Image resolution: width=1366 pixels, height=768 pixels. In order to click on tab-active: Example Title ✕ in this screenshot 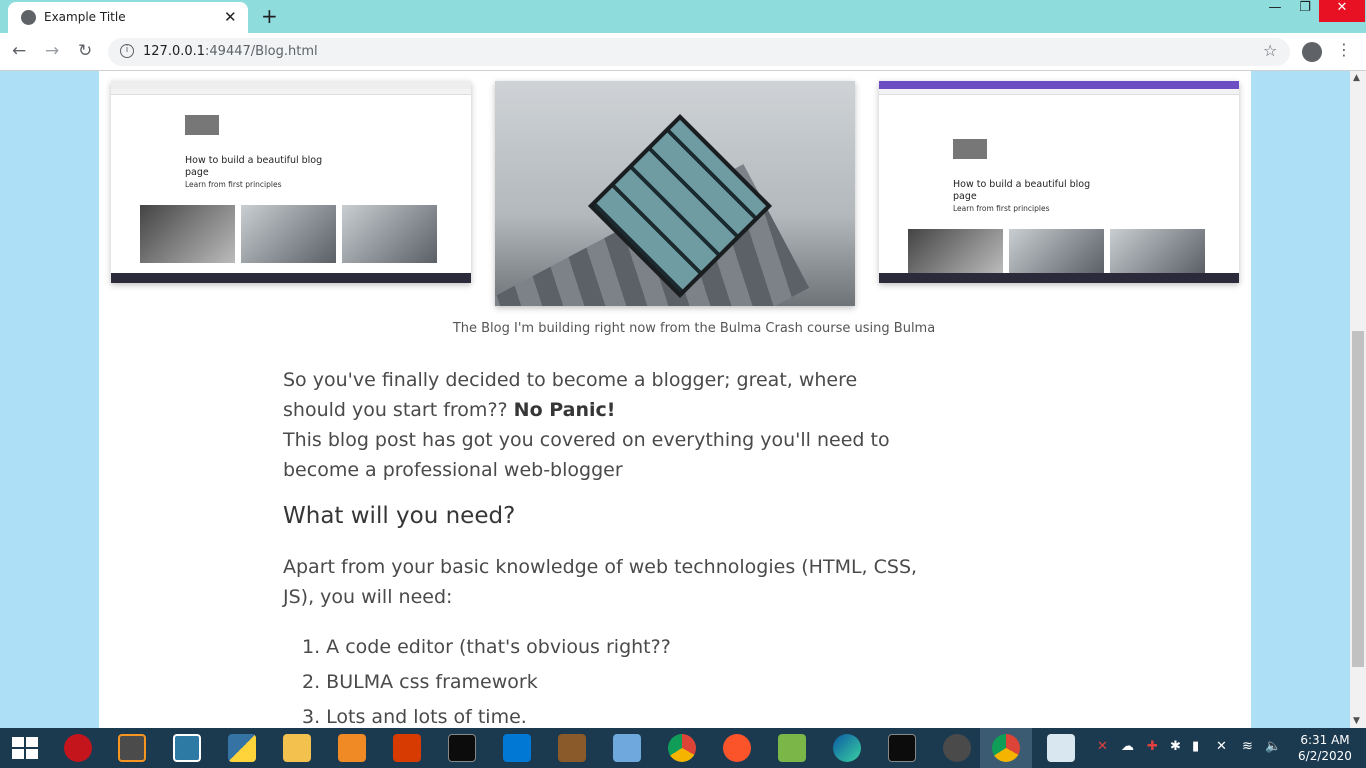, I will do `click(128, 17)`.